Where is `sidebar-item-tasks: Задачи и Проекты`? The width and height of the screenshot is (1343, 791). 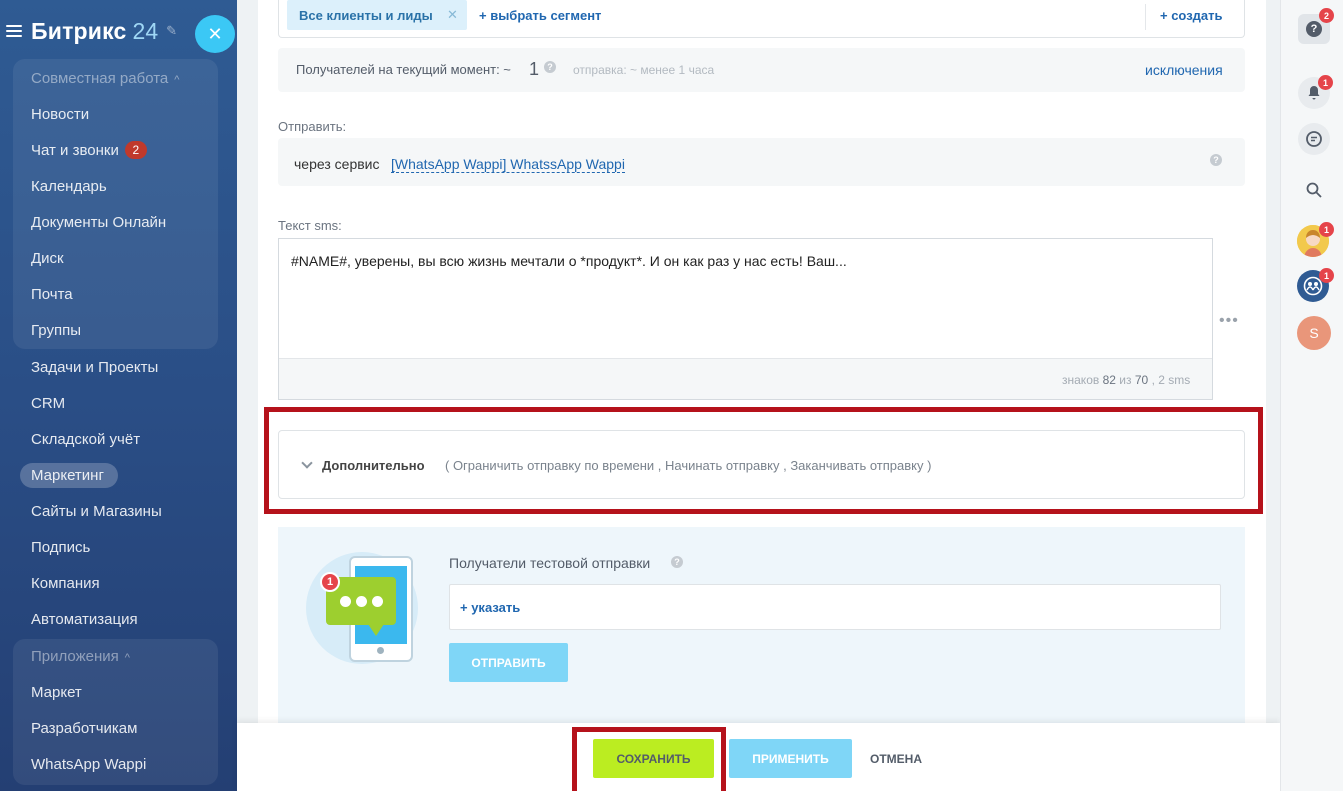 sidebar-item-tasks: Задачи и Проекты is located at coordinates (94, 368).